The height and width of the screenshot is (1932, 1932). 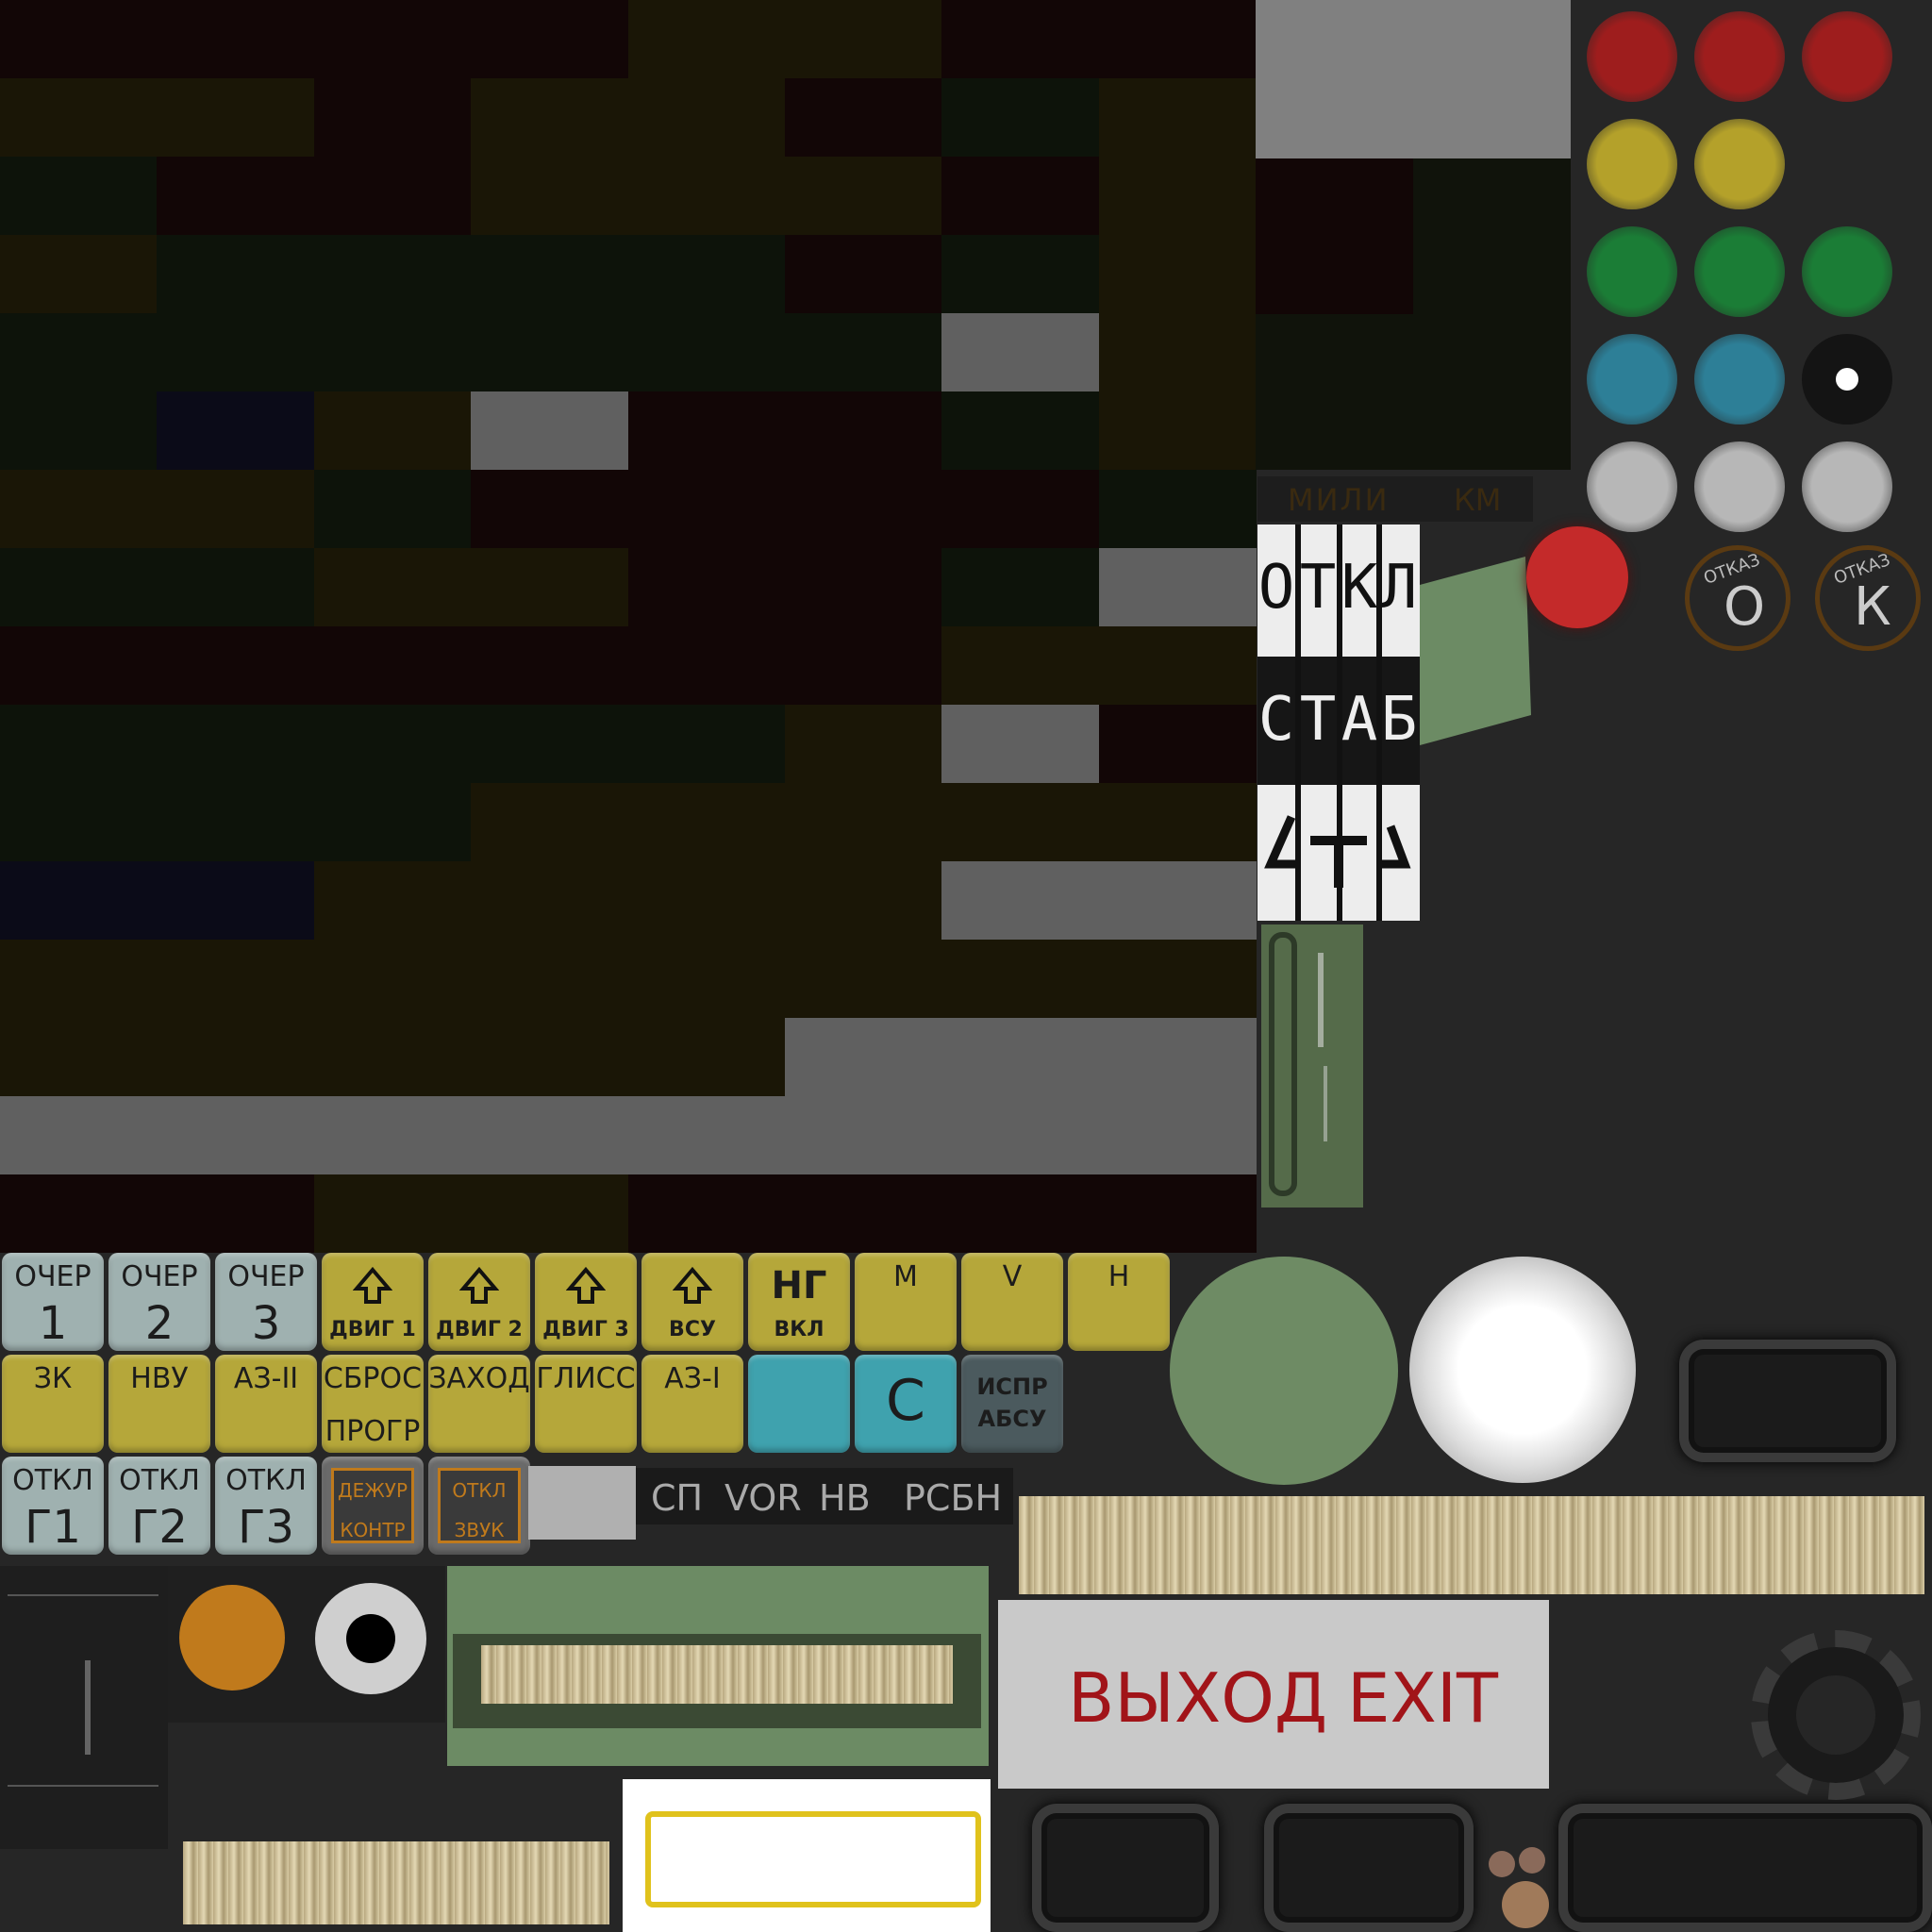 What do you see at coordinates (53, 1302) in the screenshot?
I see `keypad-key: ОЧЕР 1` at bounding box center [53, 1302].